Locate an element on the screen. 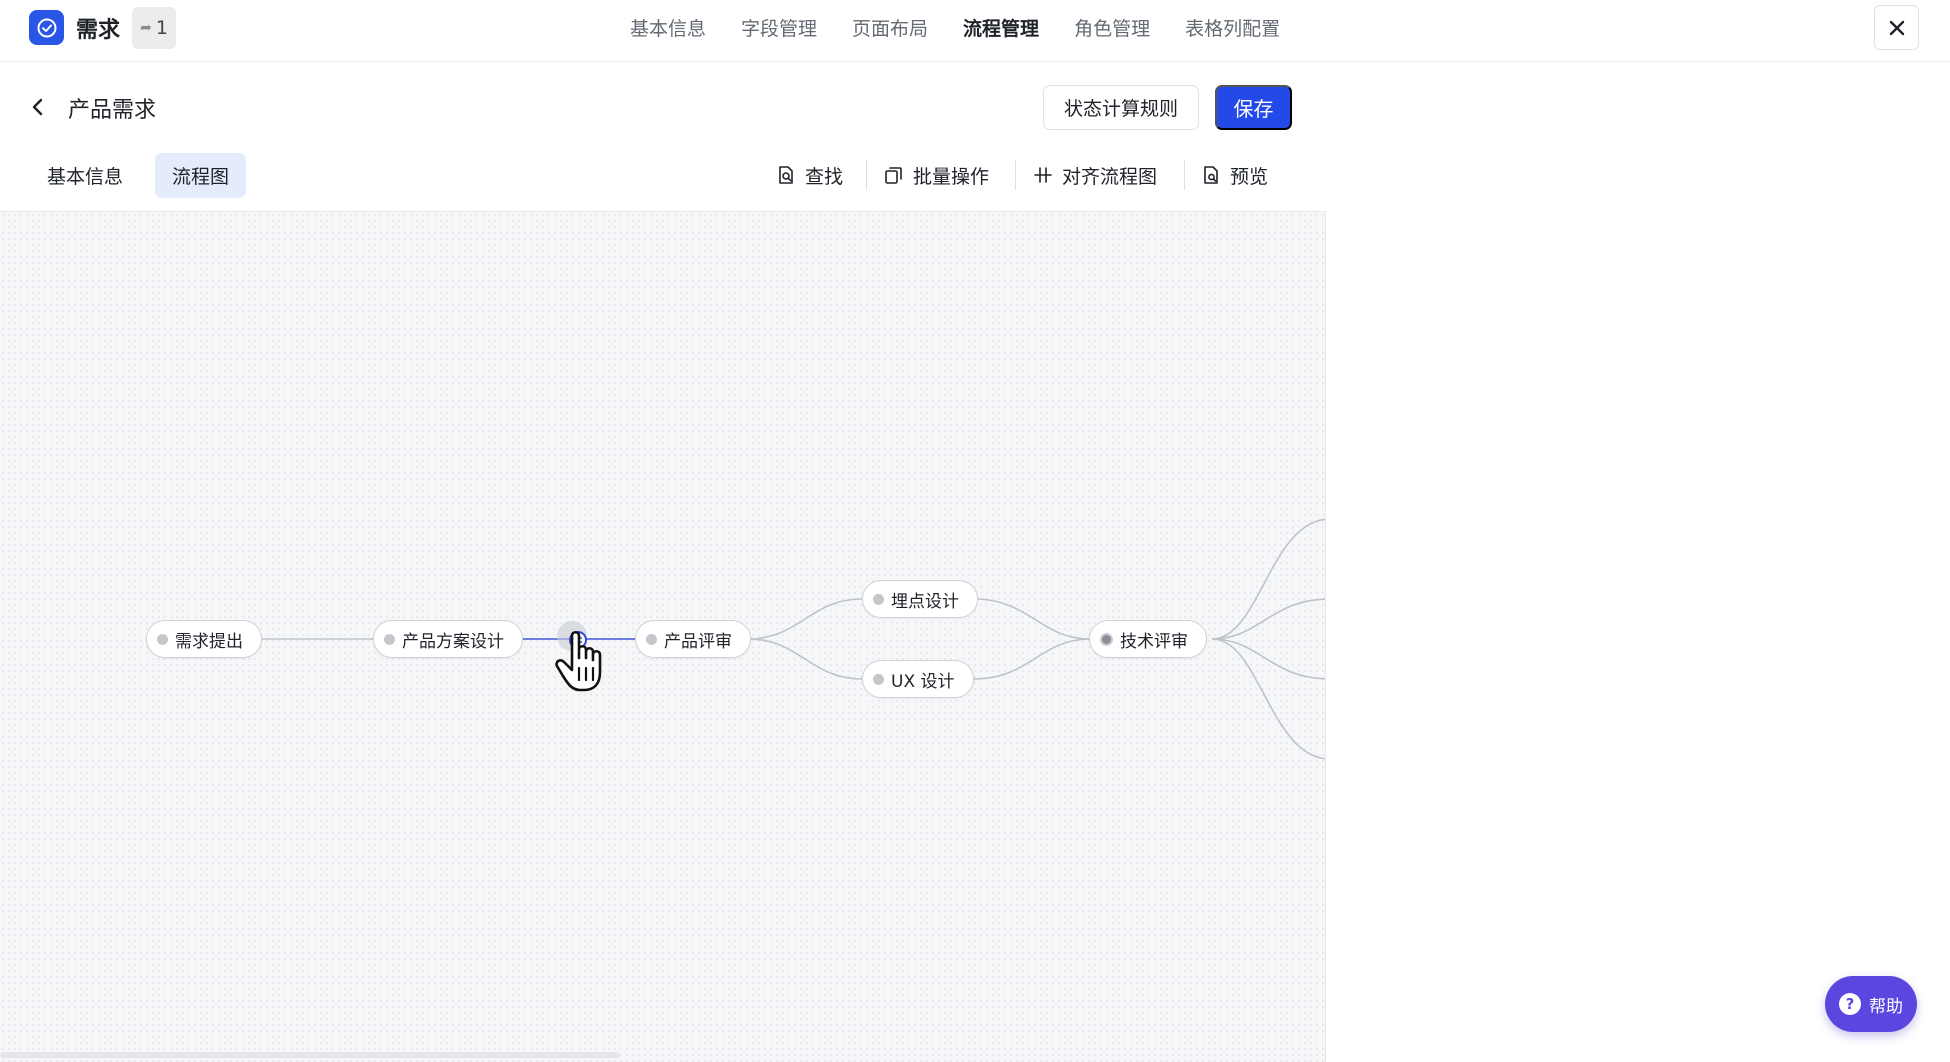 Image resolution: width=1950 pixels, height=1062 pixels. share-count-chip: ➦ 1 is located at coordinates (154, 28).